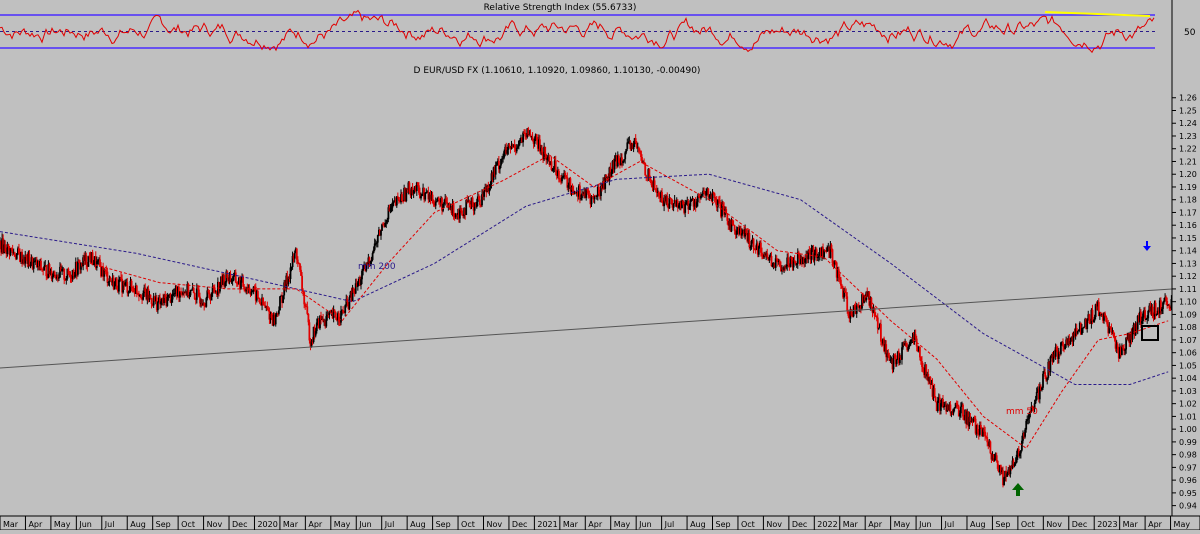 The height and width of the screenshot is (534, 1200). What do you see at coordinates (1188, 314) in the screenshot?
I see `y-tick-label: 1.09` at bounding box center [1188, 314].